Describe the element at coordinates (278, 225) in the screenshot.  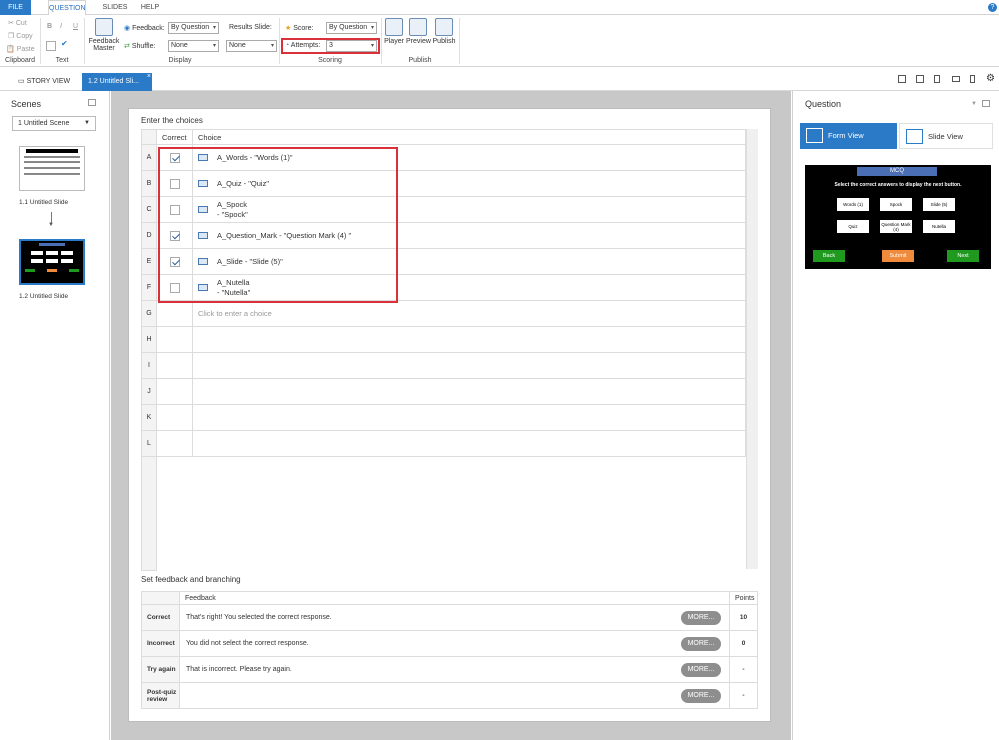
I see `choices-highlight` at that location.